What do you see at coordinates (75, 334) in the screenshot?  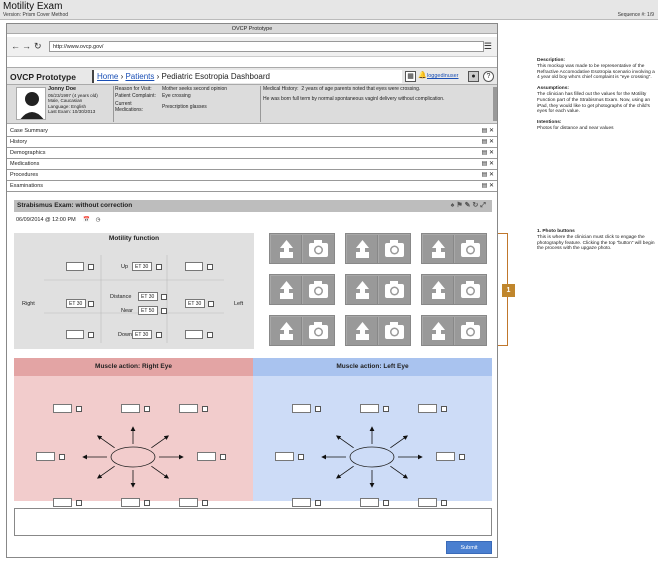 I see `motility-input-down-right` at bounding box center [75, 334].